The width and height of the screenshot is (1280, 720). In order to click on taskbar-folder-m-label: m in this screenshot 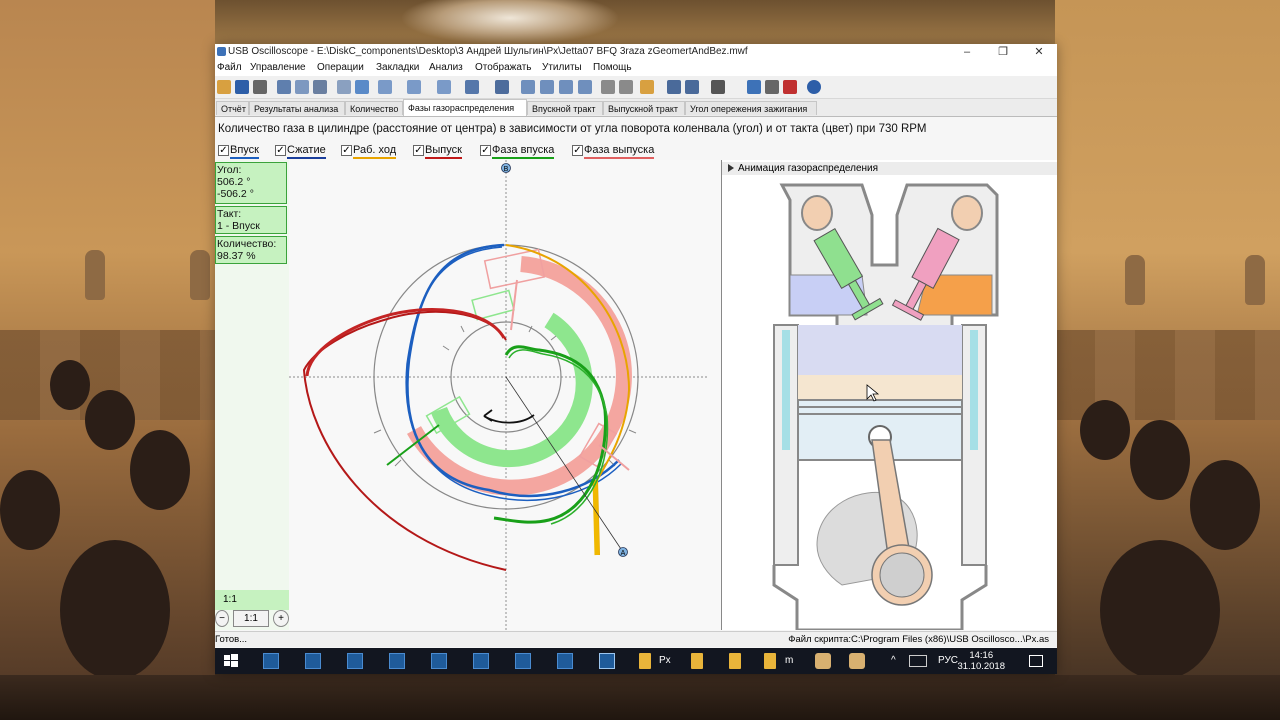, I will do `click(789, 660)`.